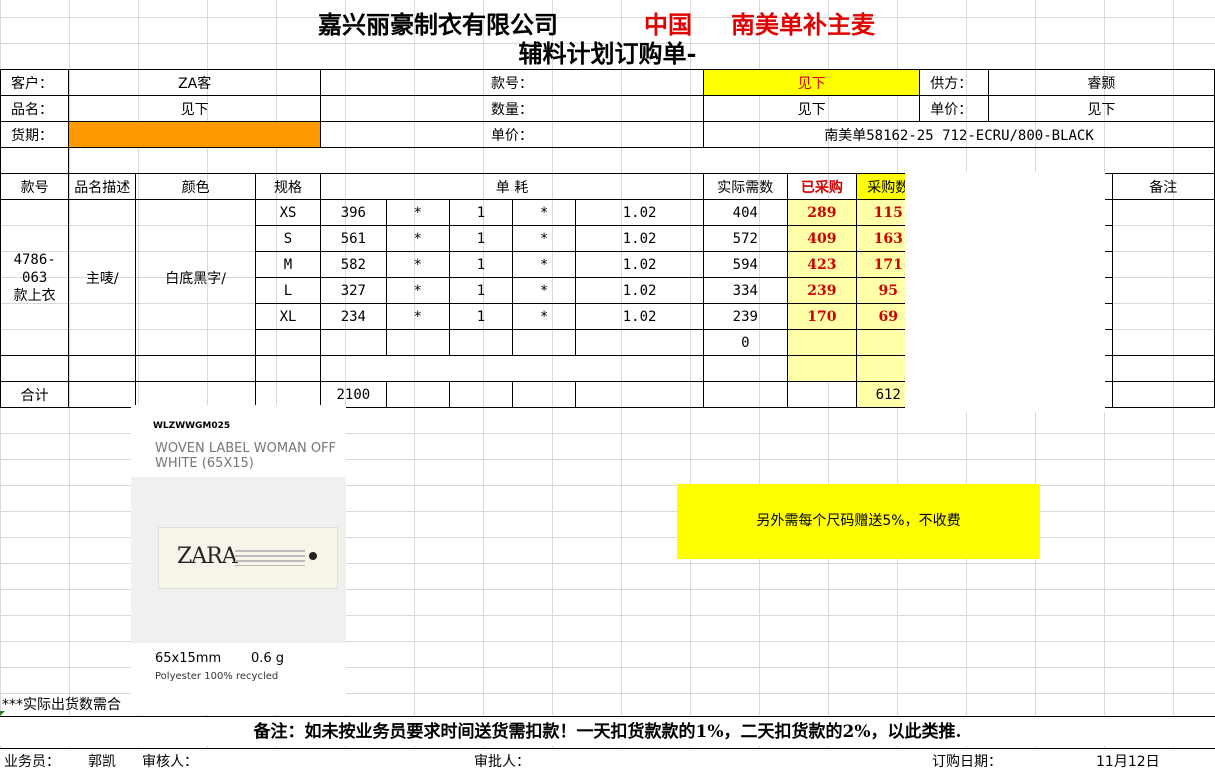  What do you see at coordinates (954, 82) in the screenshot?
I see `supplier-label: 供方：` at bounding box center [954, 82].